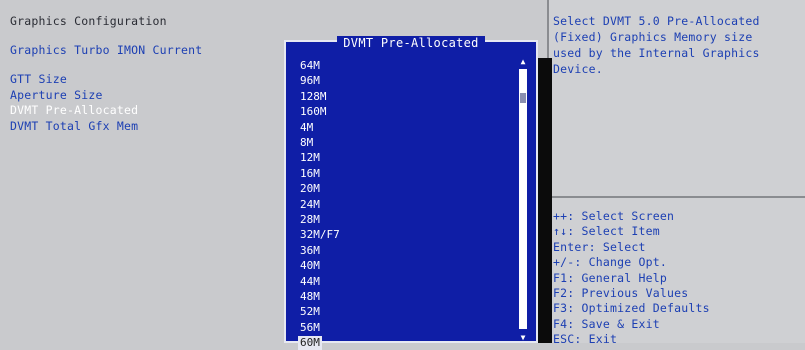  I want to click on option-20m: 20M, so click(310, 189).